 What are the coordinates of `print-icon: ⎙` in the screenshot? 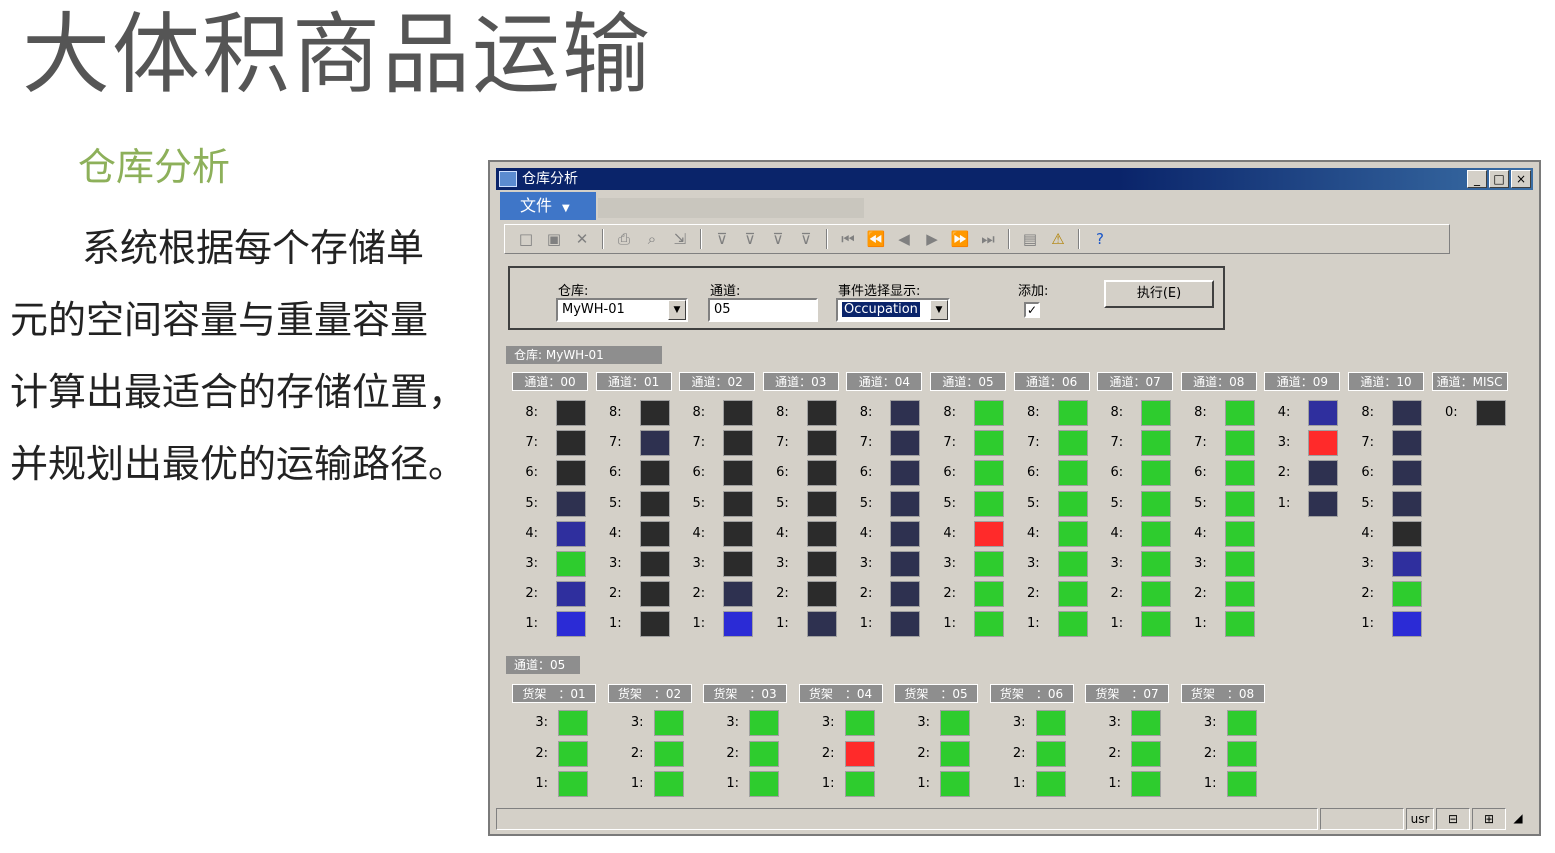 It's located at (624, 239).